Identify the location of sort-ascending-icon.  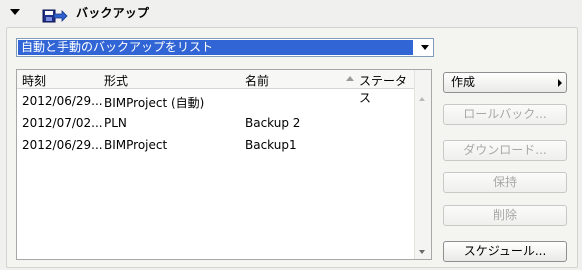
(350, 78).